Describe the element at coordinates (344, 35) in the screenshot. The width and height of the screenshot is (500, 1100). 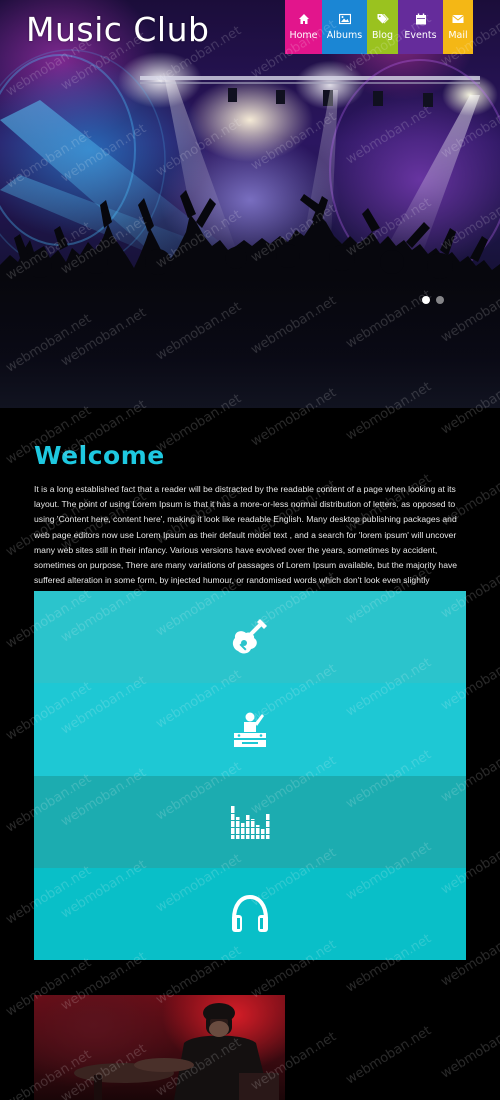
I see `nav-item-label: Albums` at that location.